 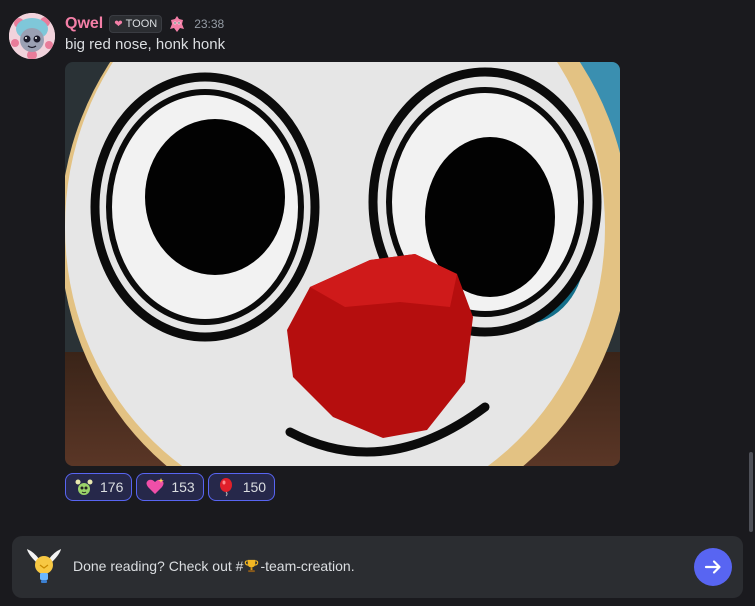 What do you see at coordinates (307, 566) in the screenshot?
I see `team-creation-channel-link: -team-creation.` at bounding box center [307, 566].